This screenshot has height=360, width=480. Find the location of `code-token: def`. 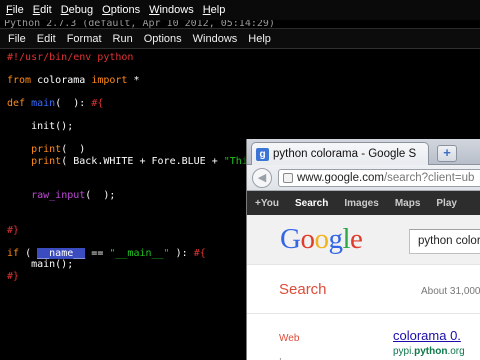

code-token: def is located at coordinates (16, 103).